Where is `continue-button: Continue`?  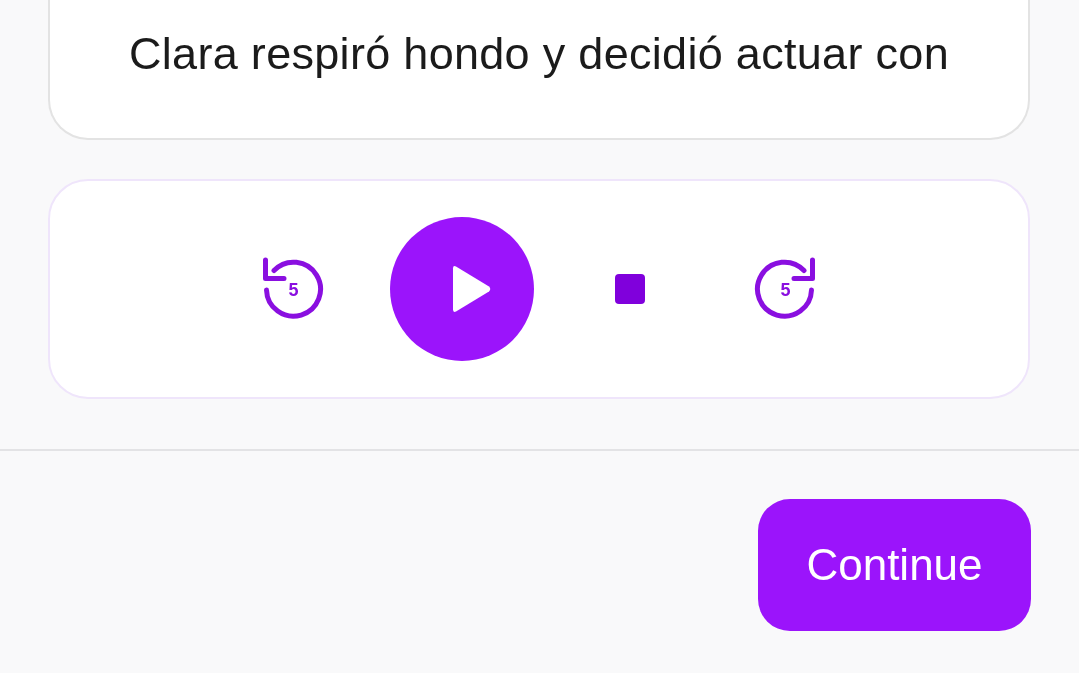
continue-button: Continue is located at coordinates (894, 565).